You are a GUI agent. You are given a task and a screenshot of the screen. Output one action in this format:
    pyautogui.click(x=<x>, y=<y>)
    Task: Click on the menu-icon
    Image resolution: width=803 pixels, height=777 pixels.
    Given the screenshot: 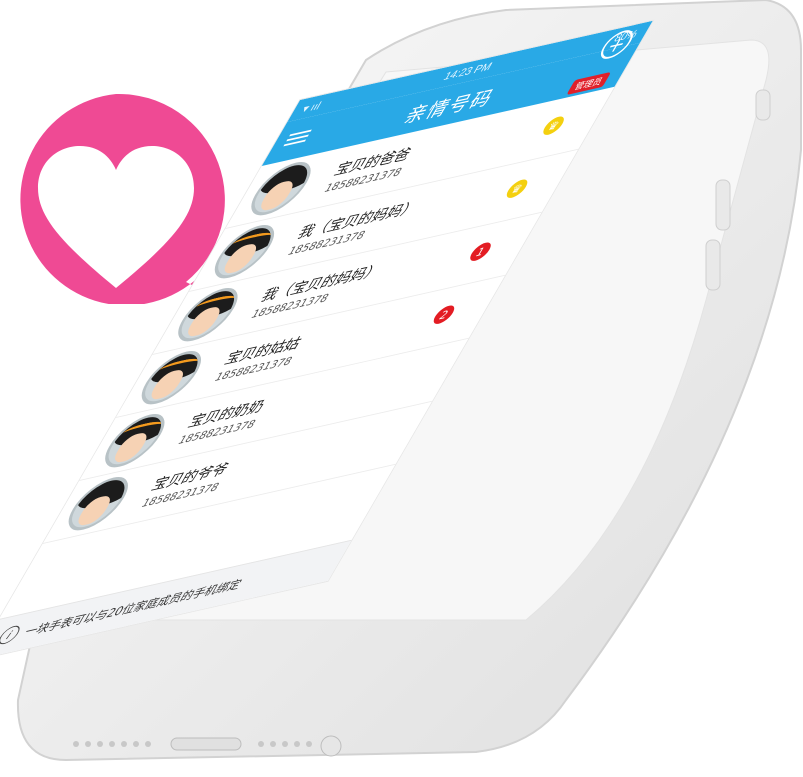 What is the action you would take?
    pyautogui.click(x=298, y=138)
    